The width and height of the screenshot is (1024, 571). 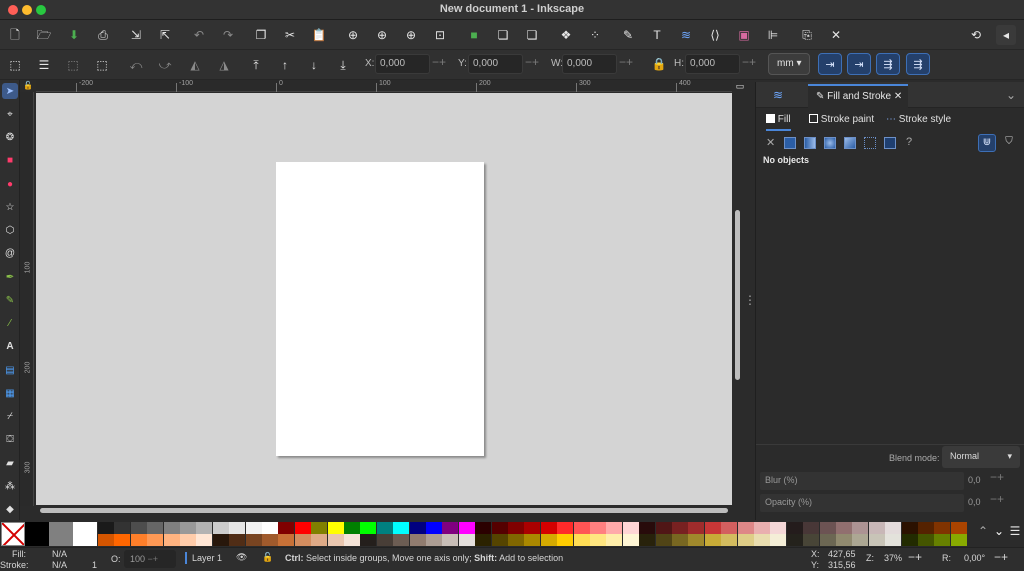 I want to click on undo-icon: ↶, so click(x=199, y=35).